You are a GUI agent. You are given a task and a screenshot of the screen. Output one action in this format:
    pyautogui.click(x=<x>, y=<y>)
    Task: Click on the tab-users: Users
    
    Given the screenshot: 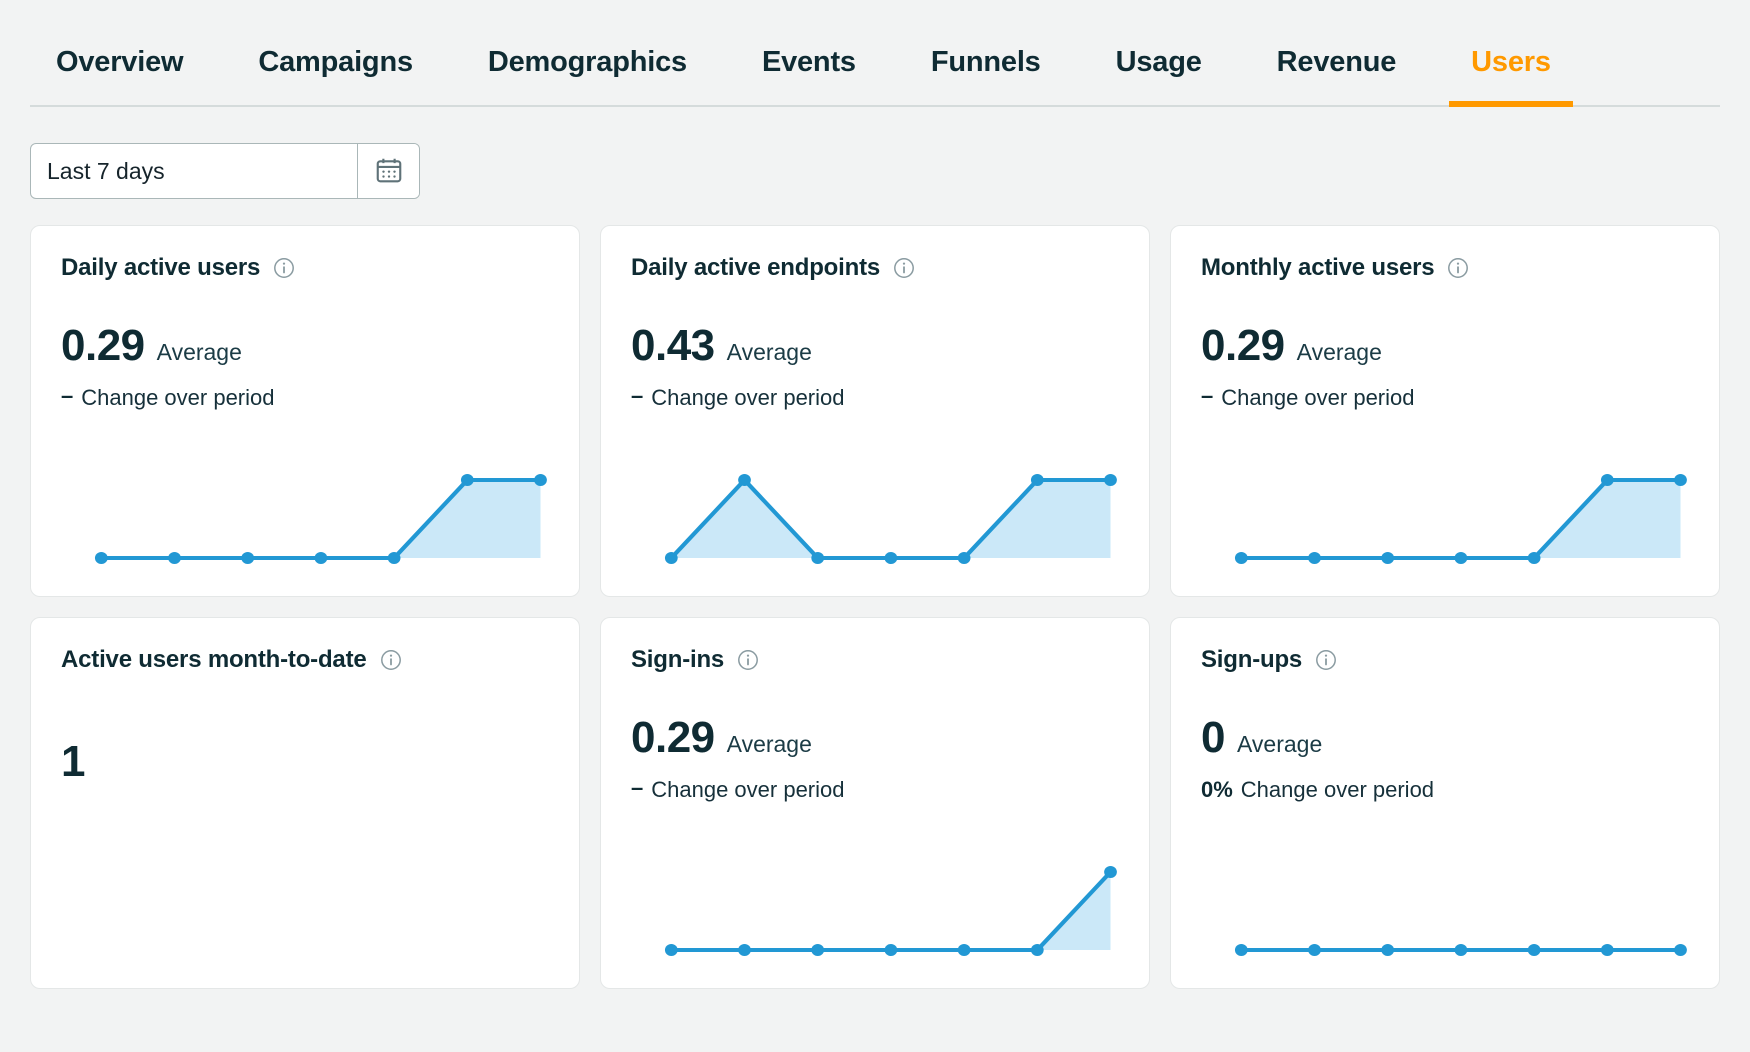 What is the action you would take?
    pyautogui.click(x=1511, y=76)
    